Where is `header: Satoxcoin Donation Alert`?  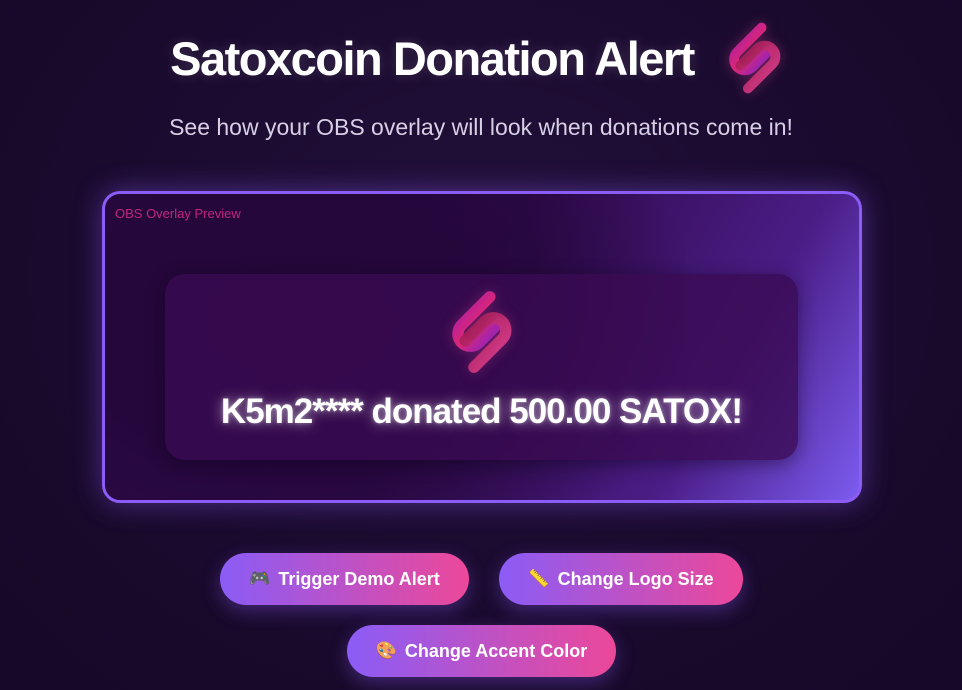
header: Satoxcoin Donation Alert is located at coordinates (481, 58).